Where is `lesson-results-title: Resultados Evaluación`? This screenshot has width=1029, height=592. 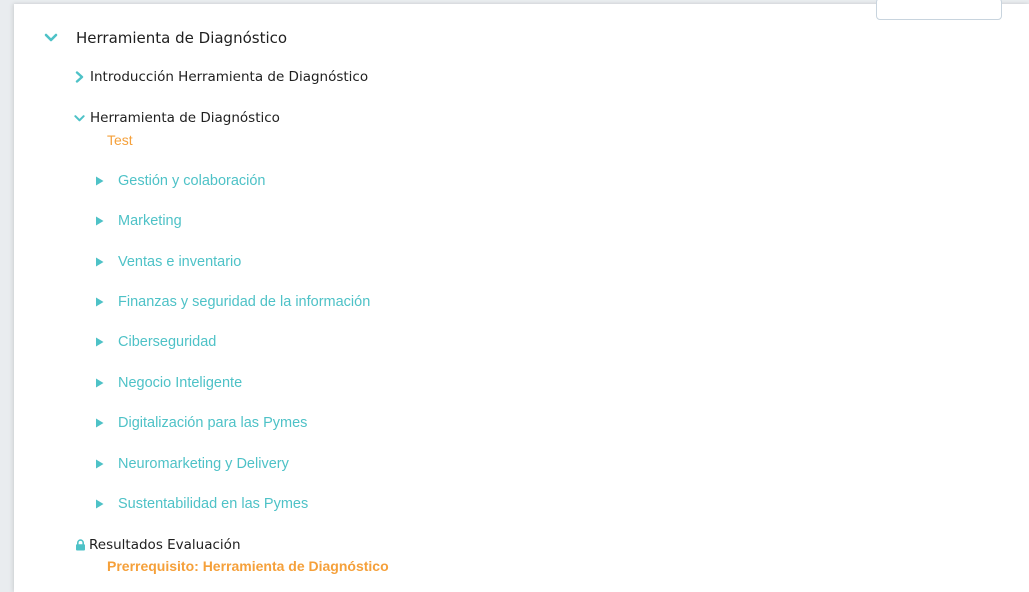 lesson-results-title: Resultados Evaluación is located at coordinates (165, 545).